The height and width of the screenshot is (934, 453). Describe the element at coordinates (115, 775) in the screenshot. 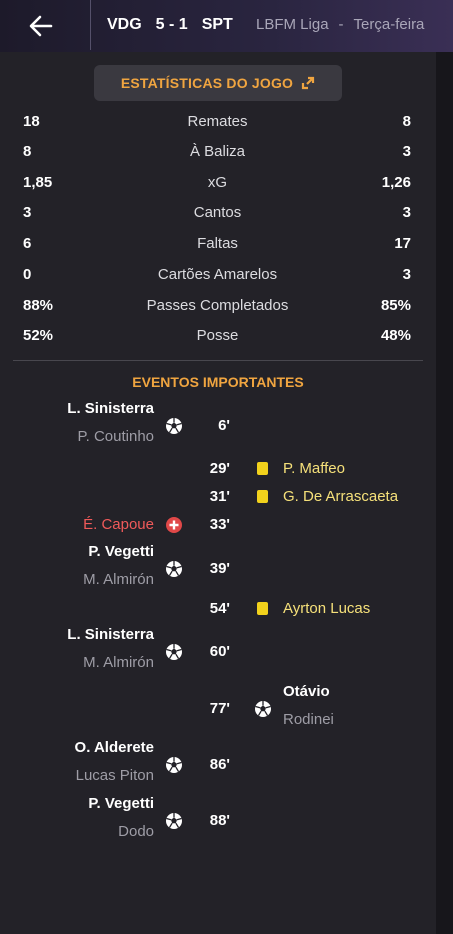

I see `goal-assist: Lucas Piton` at that location.